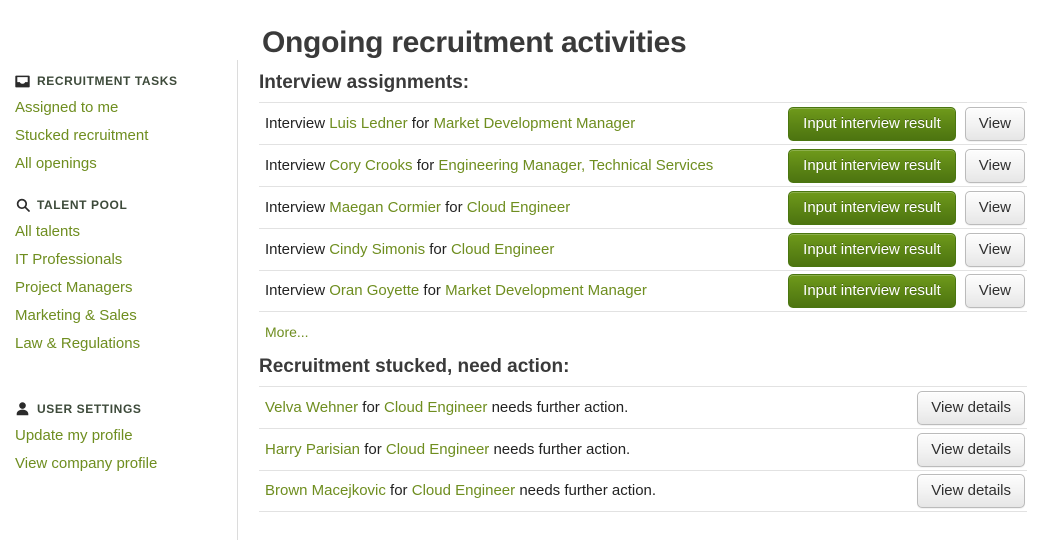 The image size is (1044, 540). I want to click on sidebar-item-all-openings: All openings, so click(126, 164).